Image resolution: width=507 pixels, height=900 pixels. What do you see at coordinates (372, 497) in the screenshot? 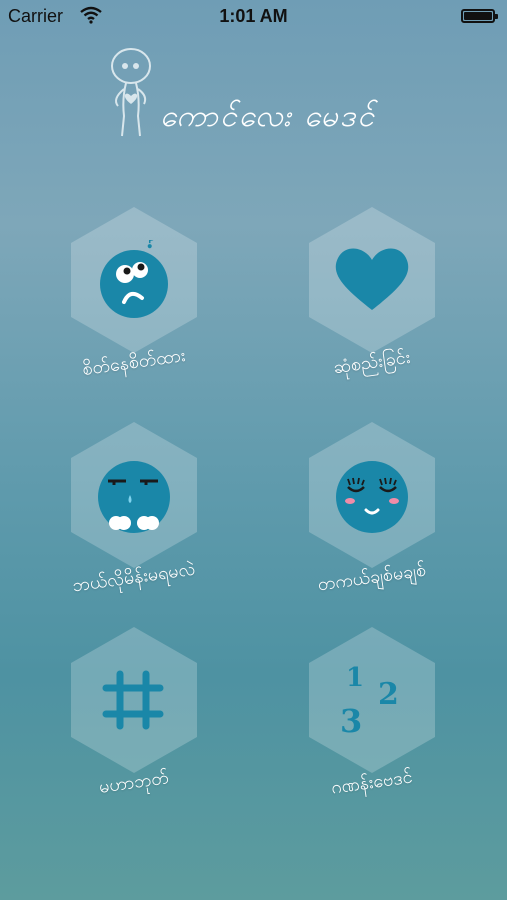
I see `blushing-face-icon` at bounding box center [372, 497].